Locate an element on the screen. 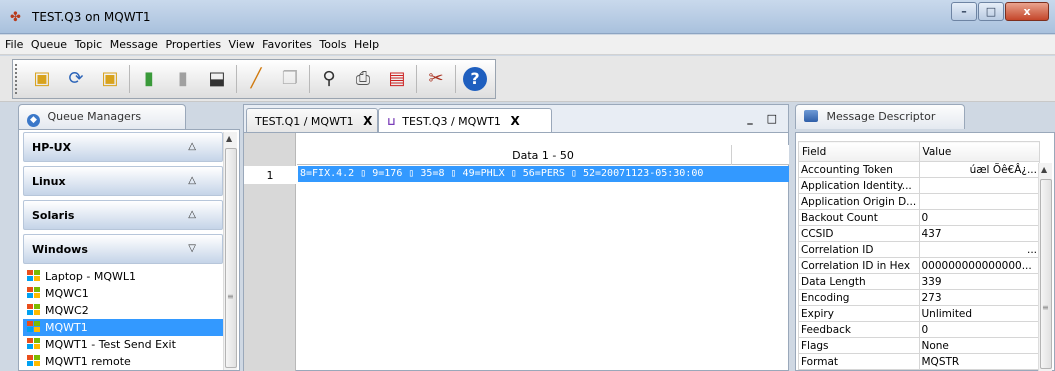 Image resolution: width=1055 pixels, height=371 pixels. tab-message-descriptor: Message Descriptor is located at coordinates (880, 116).